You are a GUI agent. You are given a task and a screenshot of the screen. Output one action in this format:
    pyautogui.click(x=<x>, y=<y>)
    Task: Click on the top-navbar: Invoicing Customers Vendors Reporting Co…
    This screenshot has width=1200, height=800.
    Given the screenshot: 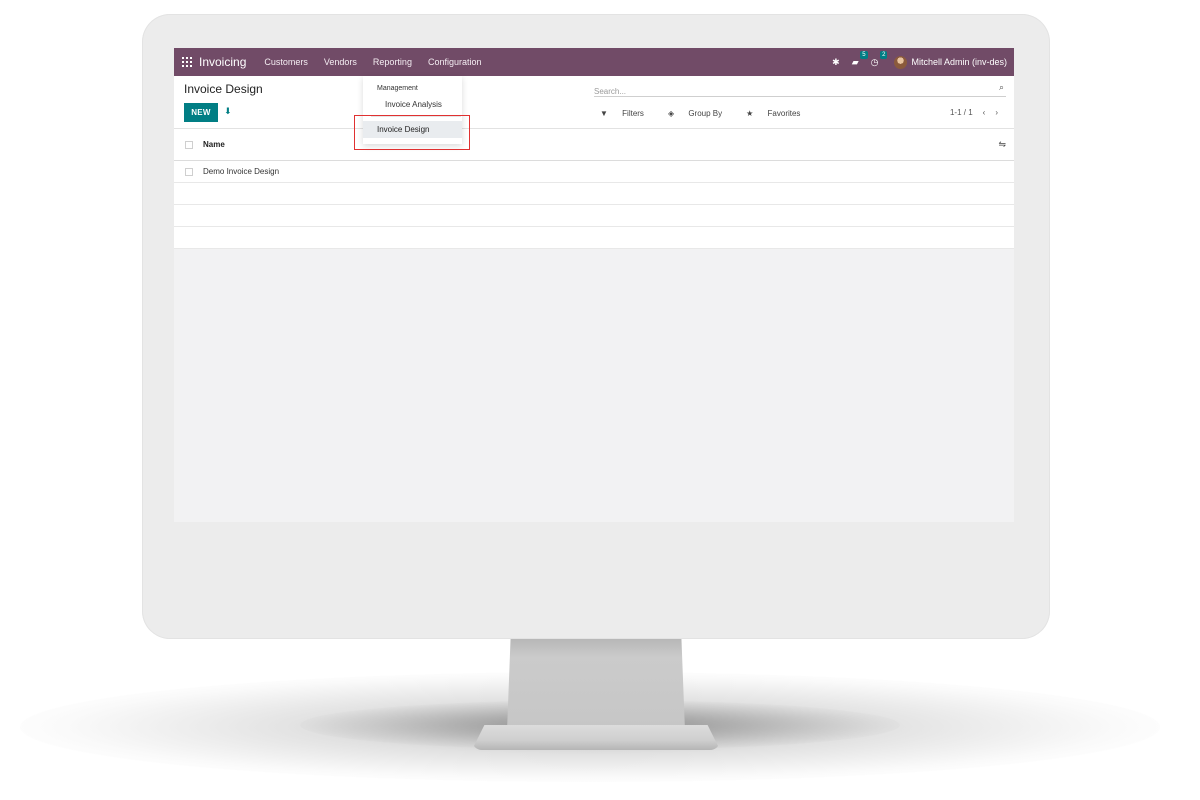 What is the action you would take?
    pyautogui.click(x=594, y=62)
    